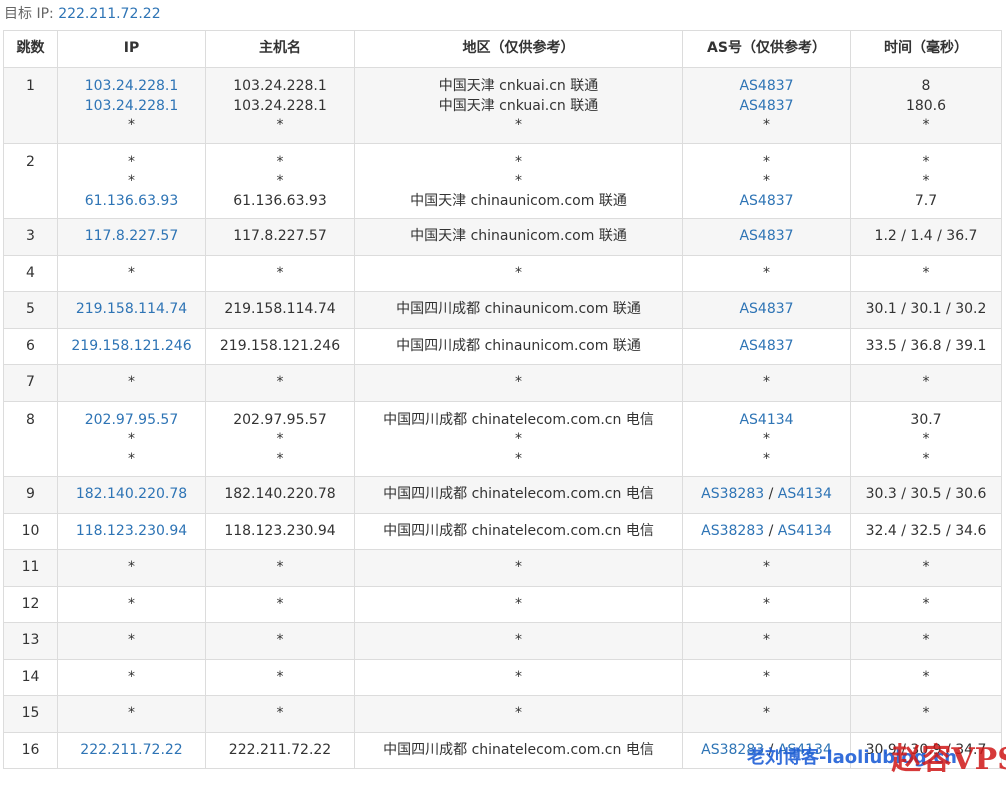 This screenshot has height=785, width=1006. I want to click on ip-link: 222.211.72.22, so click(131, 751).